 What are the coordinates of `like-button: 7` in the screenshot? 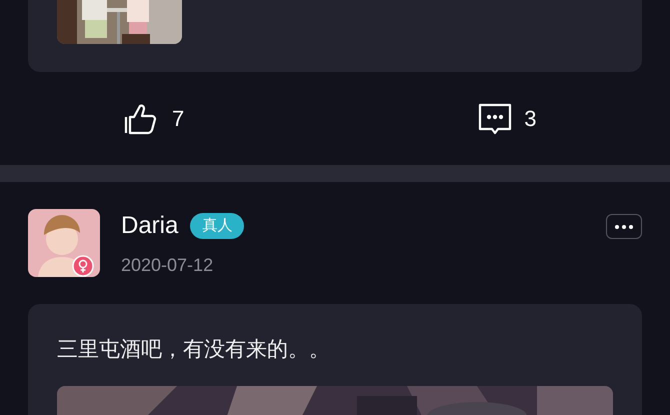 It's located at (154, 118).